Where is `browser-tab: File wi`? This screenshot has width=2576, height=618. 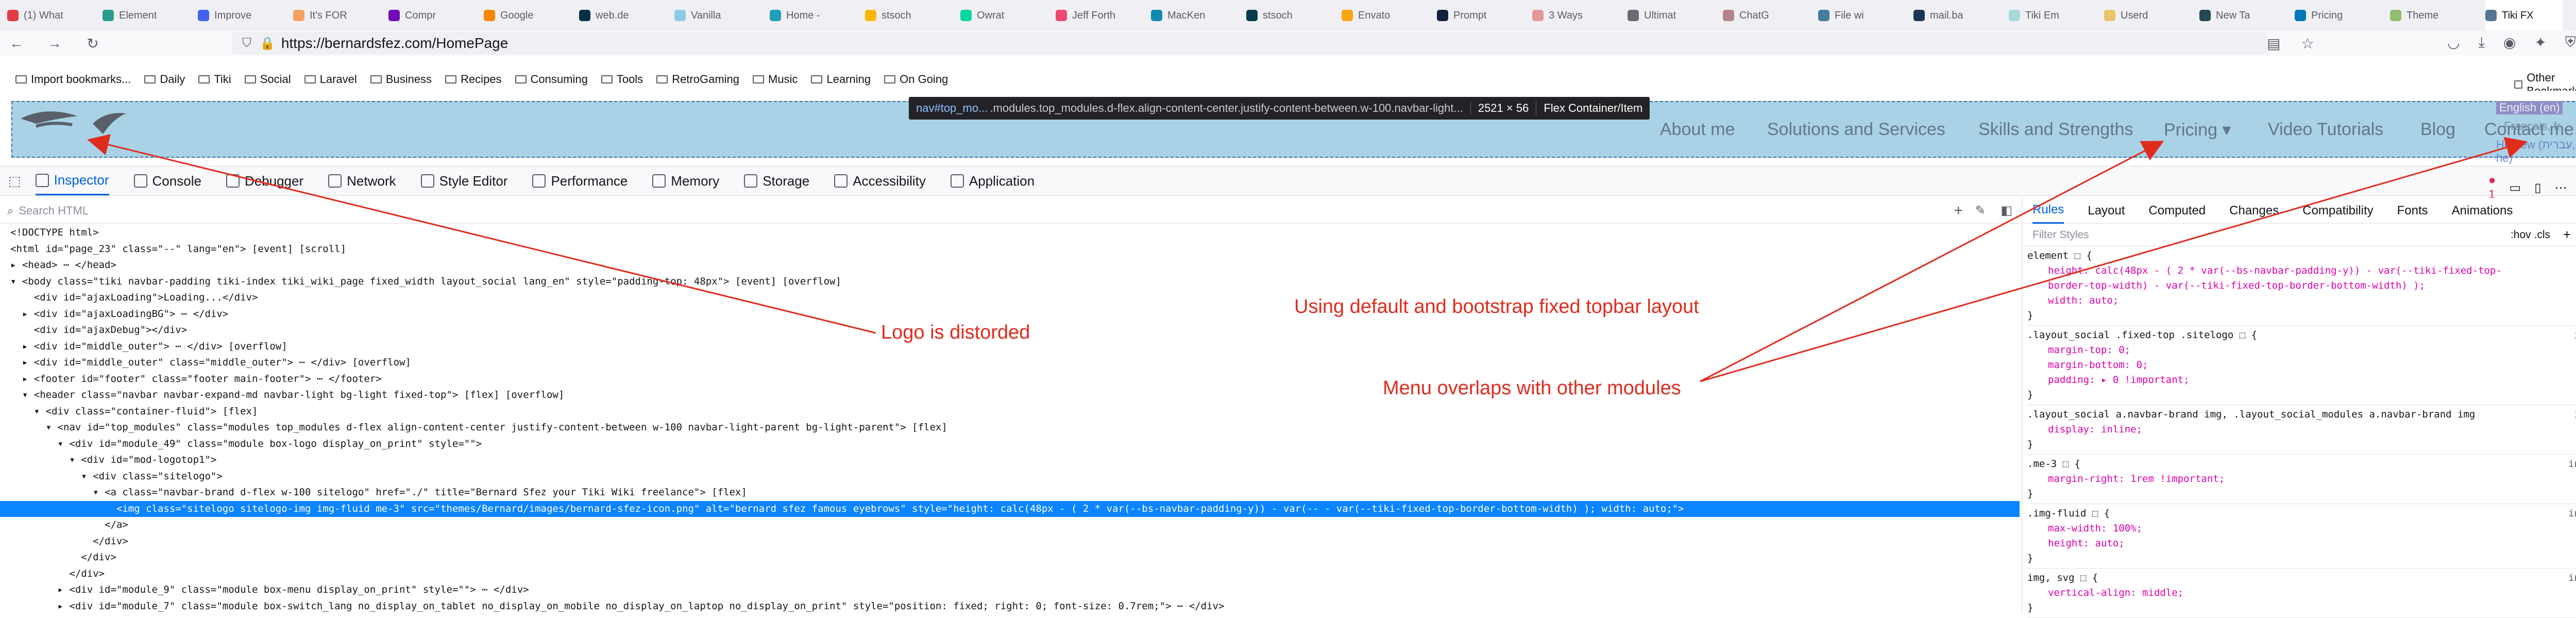
browser-tab: File wi is located at coordinates (1864, 15).